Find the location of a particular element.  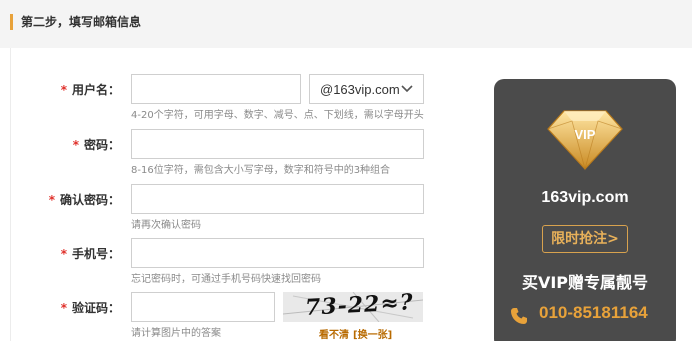

captcha-label: * 验证码： is located at coordinates (60, 308).